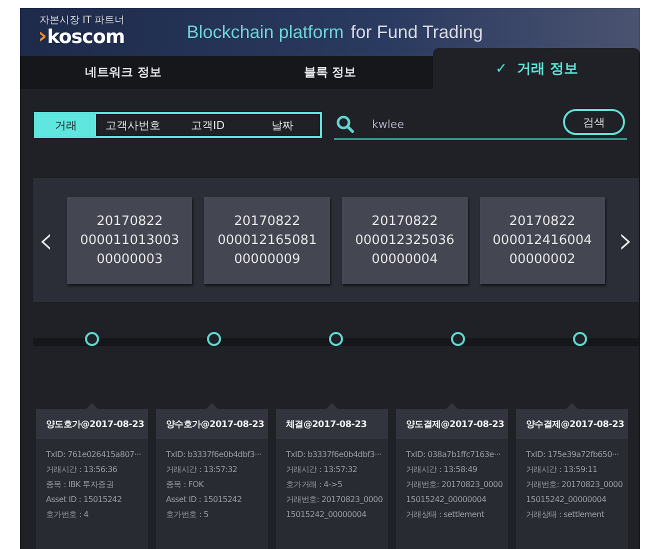  Describe the element at coordinates (282, 125) in the screenshot. I see `filter-tab: 날짜` at that location.